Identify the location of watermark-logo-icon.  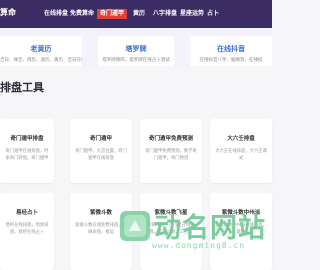
(135, 225).